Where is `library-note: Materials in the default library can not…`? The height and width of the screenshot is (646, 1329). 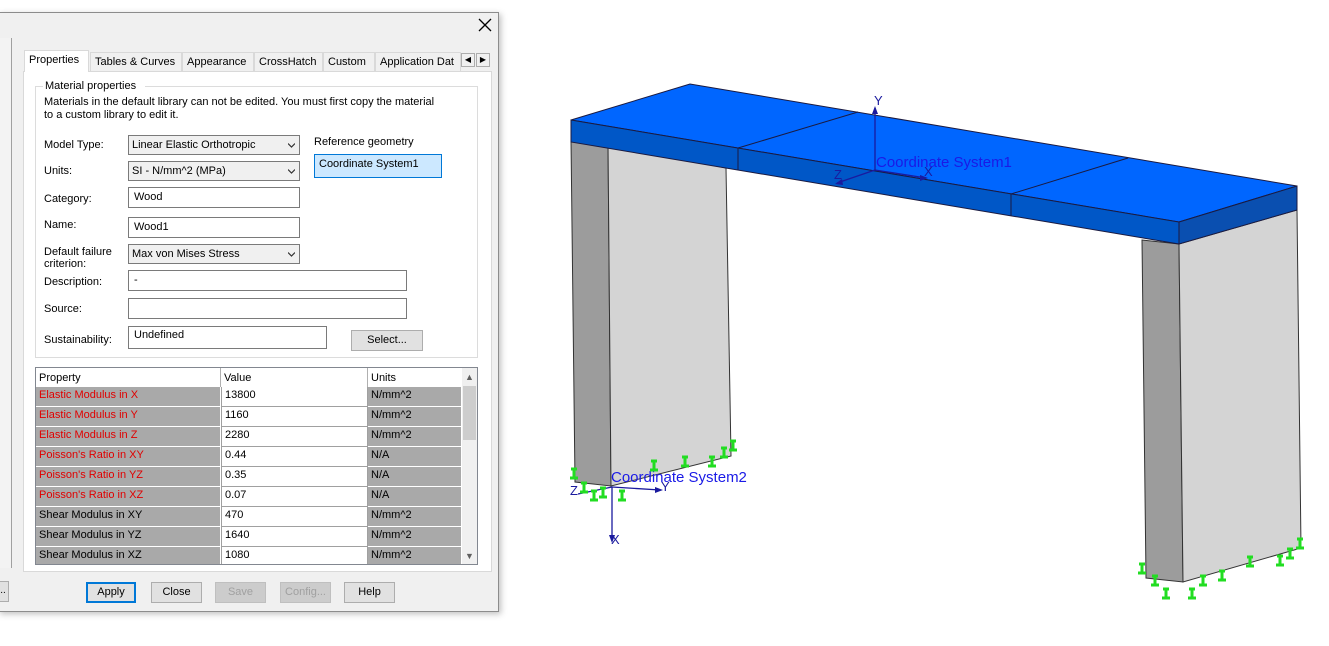 library-note: Materials in the default library can not… is located at coordinates (239, 102).